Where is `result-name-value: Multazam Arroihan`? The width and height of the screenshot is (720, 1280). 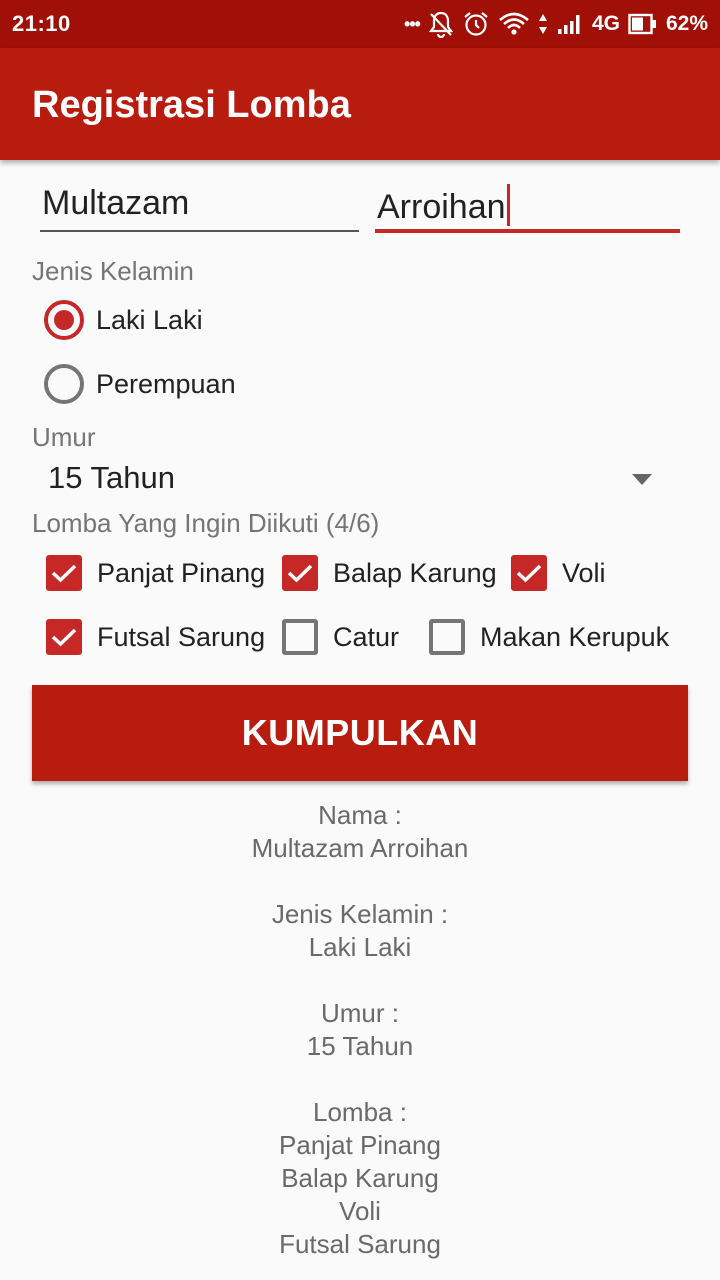
result-name-value: Multazam Arroihan is located at coordinates (360, 848).